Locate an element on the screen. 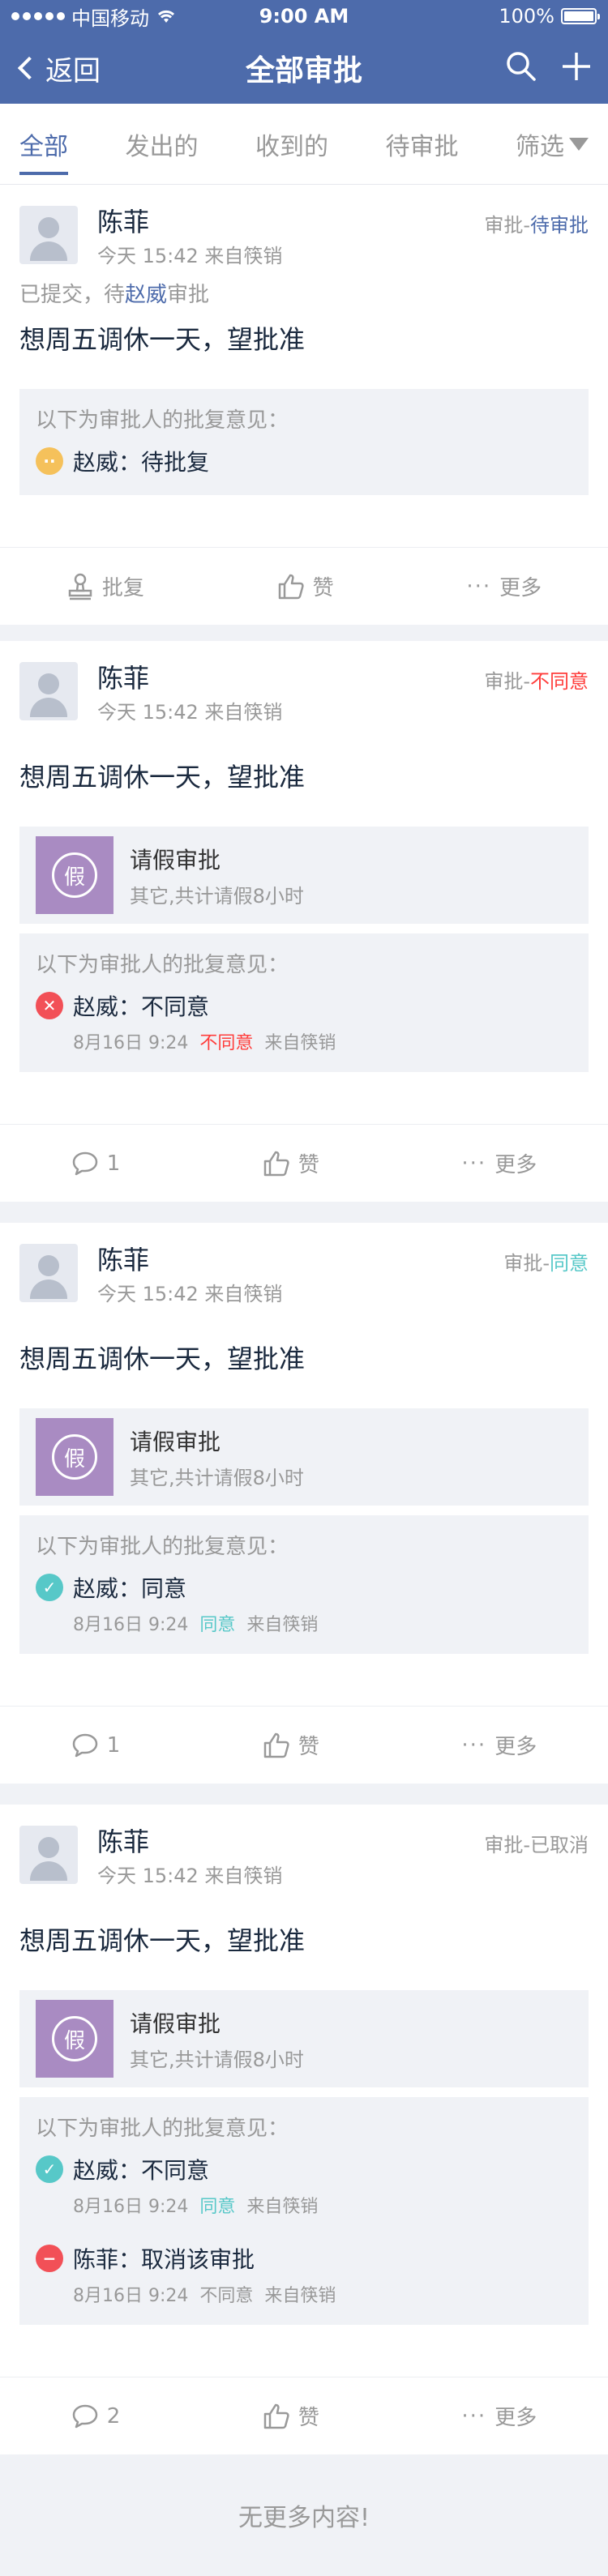 The image size is (608, 2576). stamp-icon is located at coordinates (80, 586).